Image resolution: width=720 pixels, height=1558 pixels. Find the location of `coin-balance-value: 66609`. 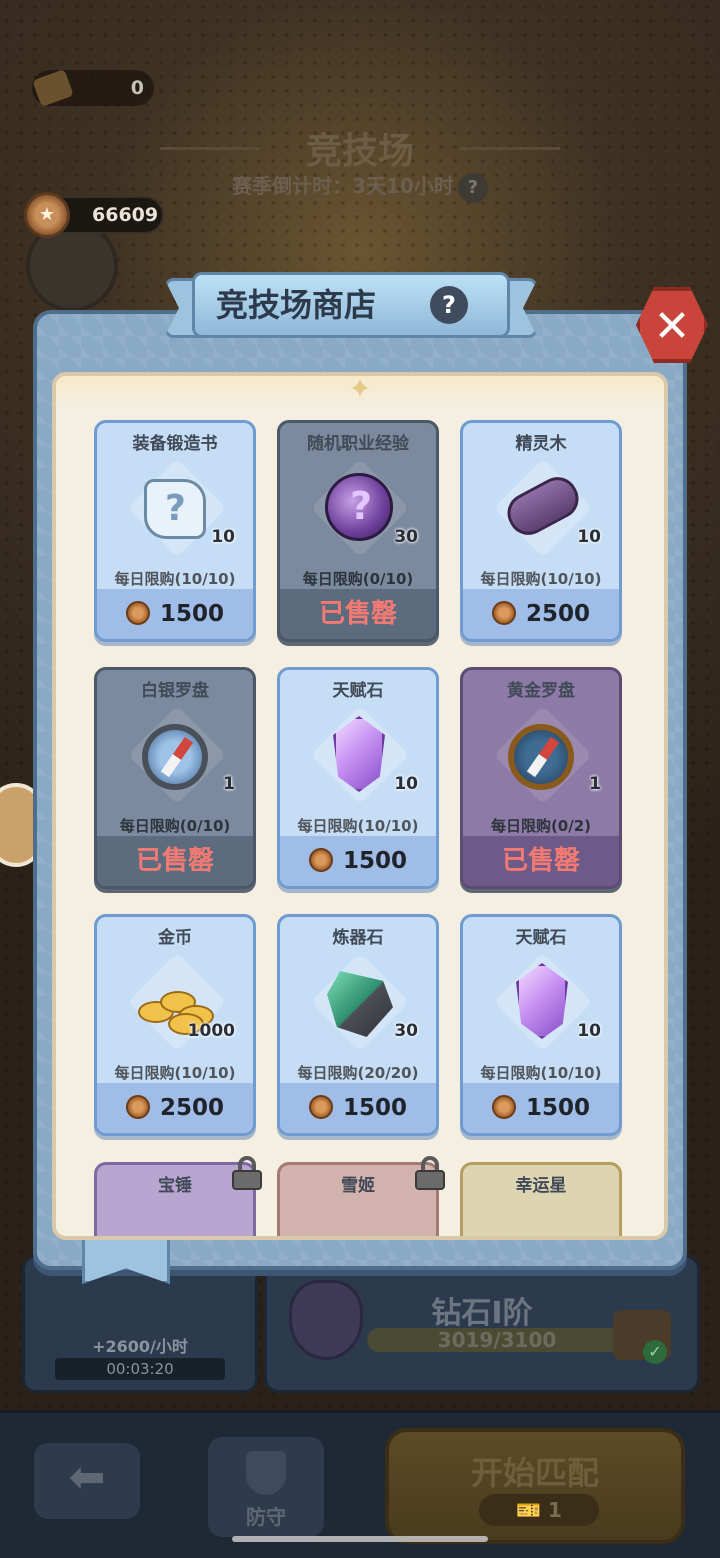

coin-balance-value: 66609 is located at coordinates (125, 215).